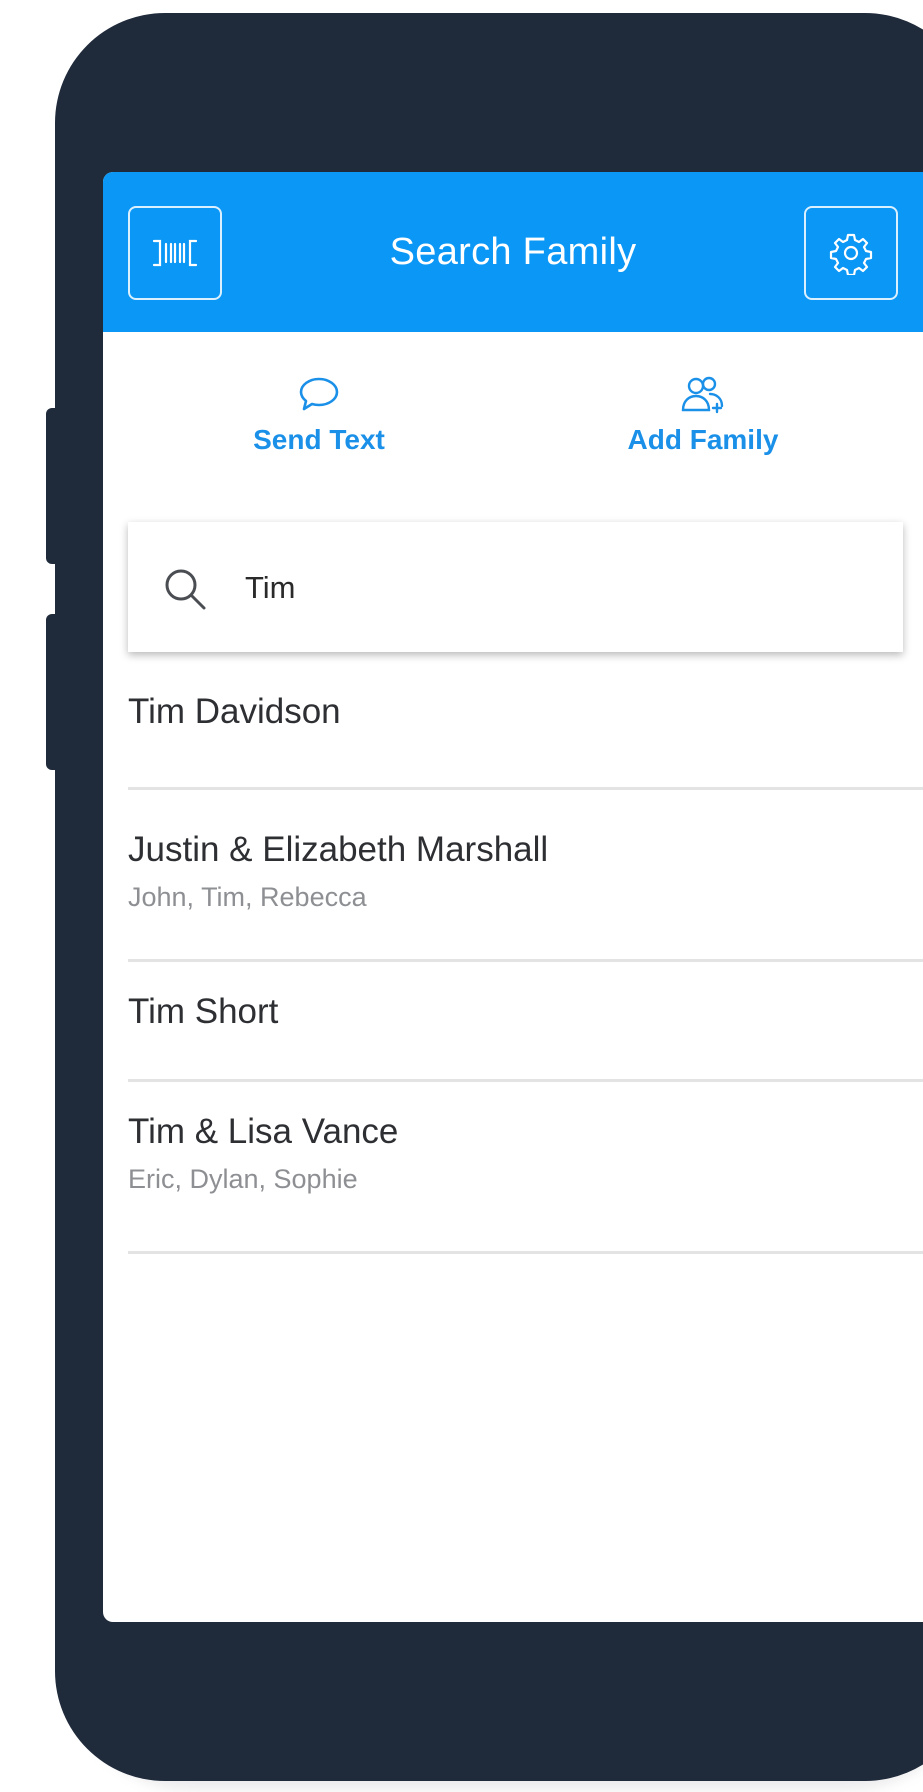  What do you see at coordinates (319, 414) in the screenshot?
I see `send-text-button: Send Text` at bounding box center [319, 414].